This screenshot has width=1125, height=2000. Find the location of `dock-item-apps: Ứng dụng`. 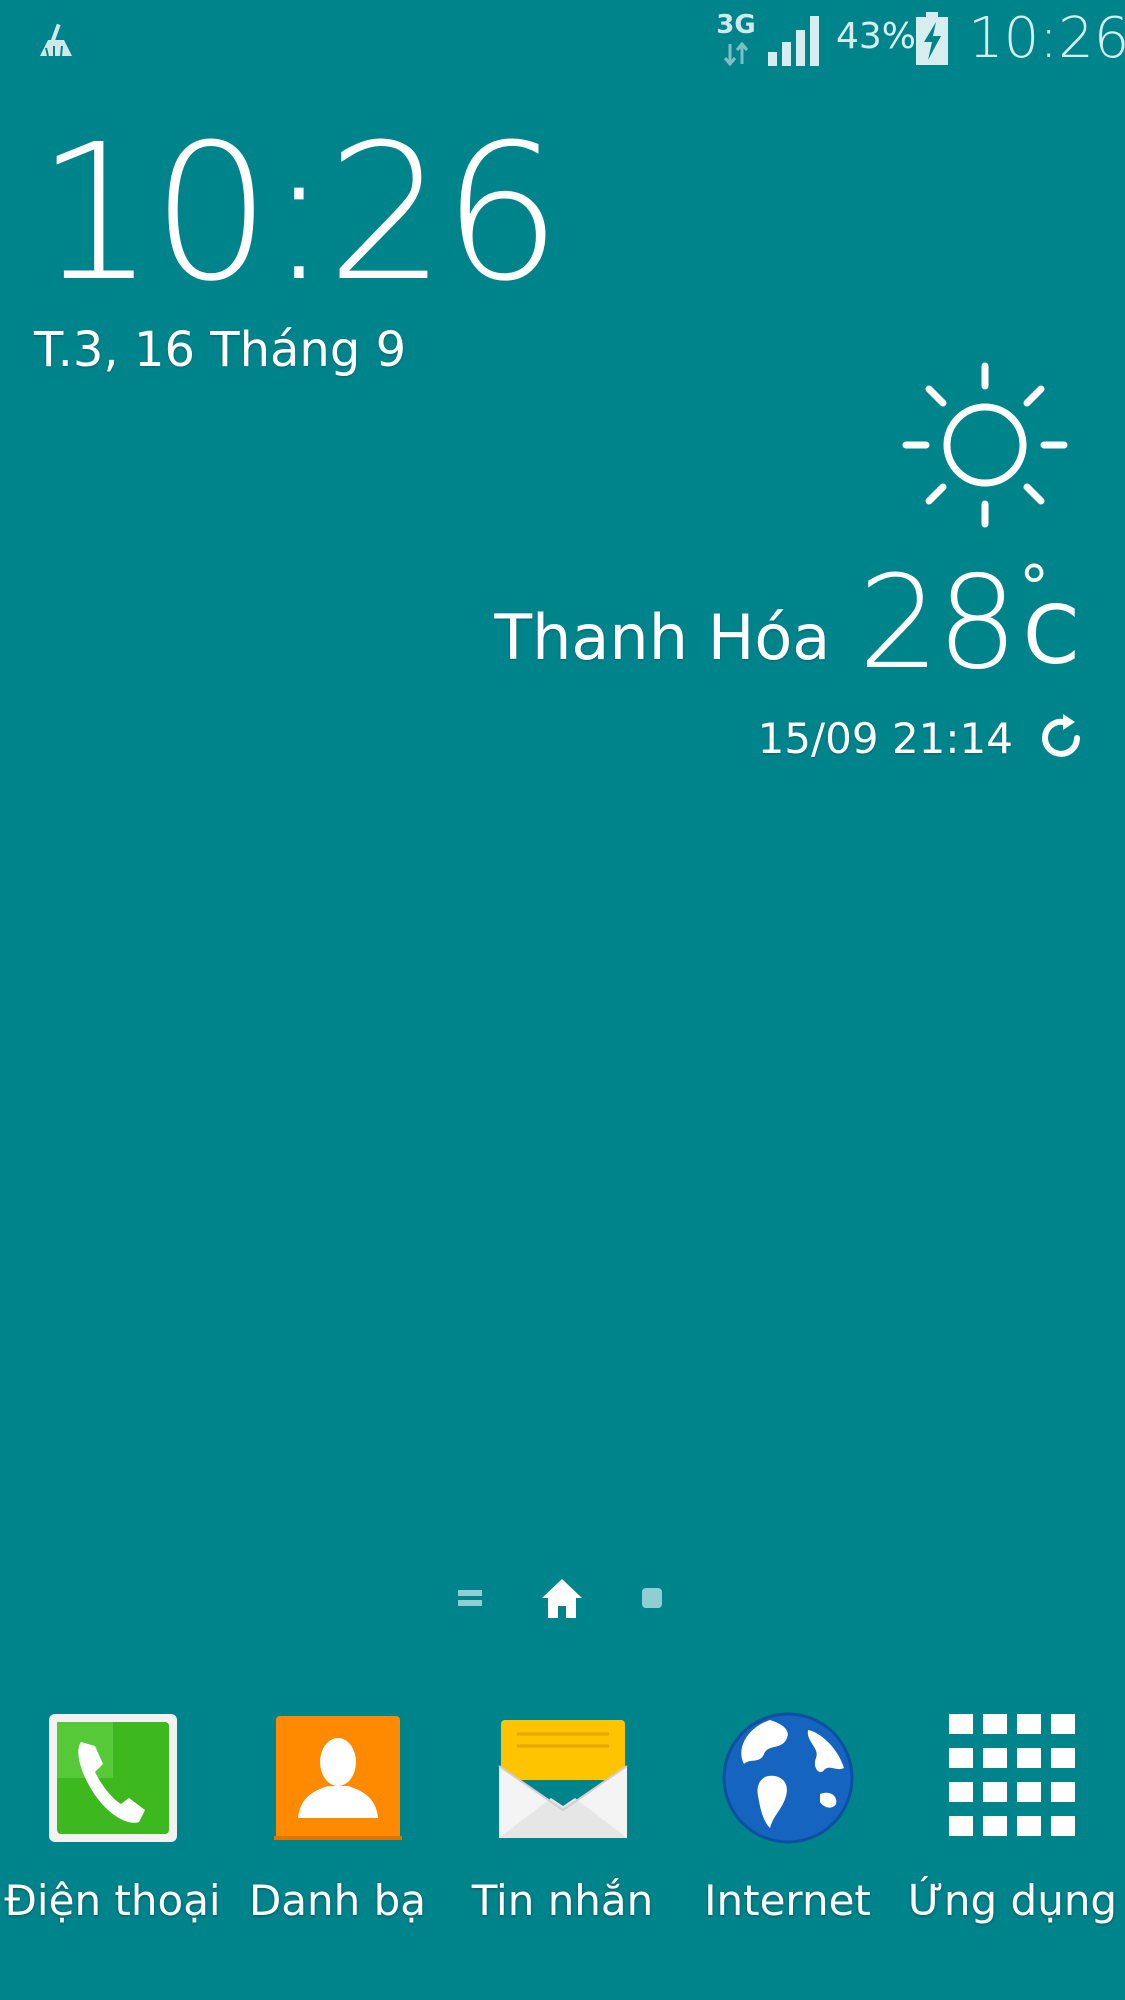

dock-item-apps: Ứng dụng is located at coordinates (1012, 1817).